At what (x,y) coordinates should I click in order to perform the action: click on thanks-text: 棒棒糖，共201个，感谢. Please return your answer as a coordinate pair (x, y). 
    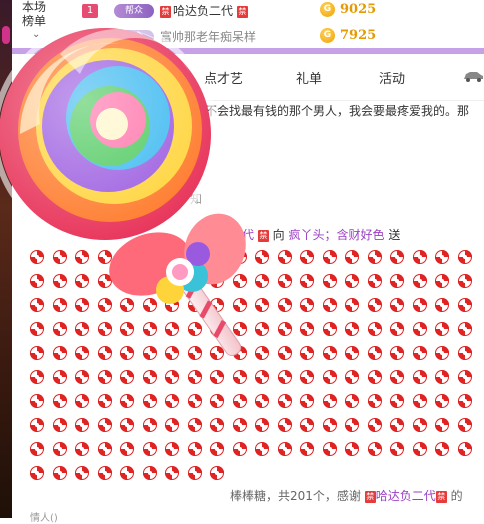
    Looking at the image, I should click on (295, 496).